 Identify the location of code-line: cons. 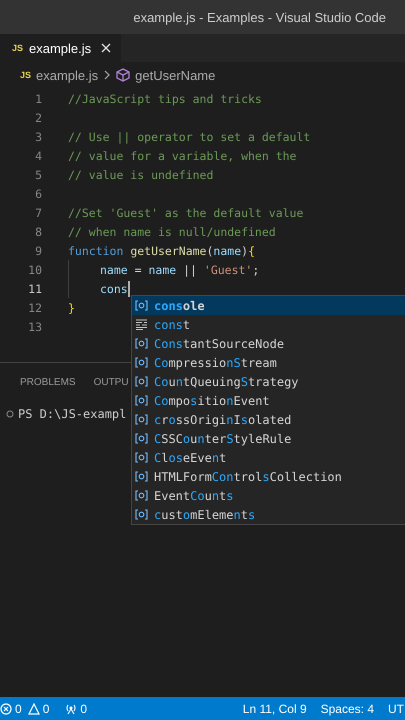
(114, 289).